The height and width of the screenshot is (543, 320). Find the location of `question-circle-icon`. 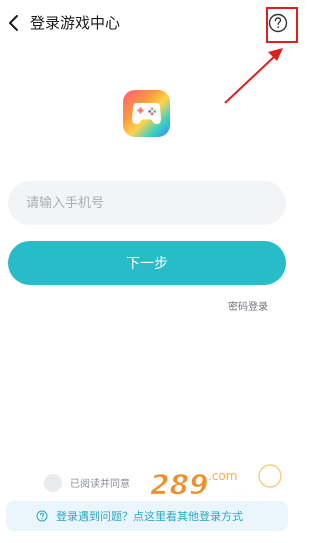

question-circle-icon is located at coordinates (42, 516).